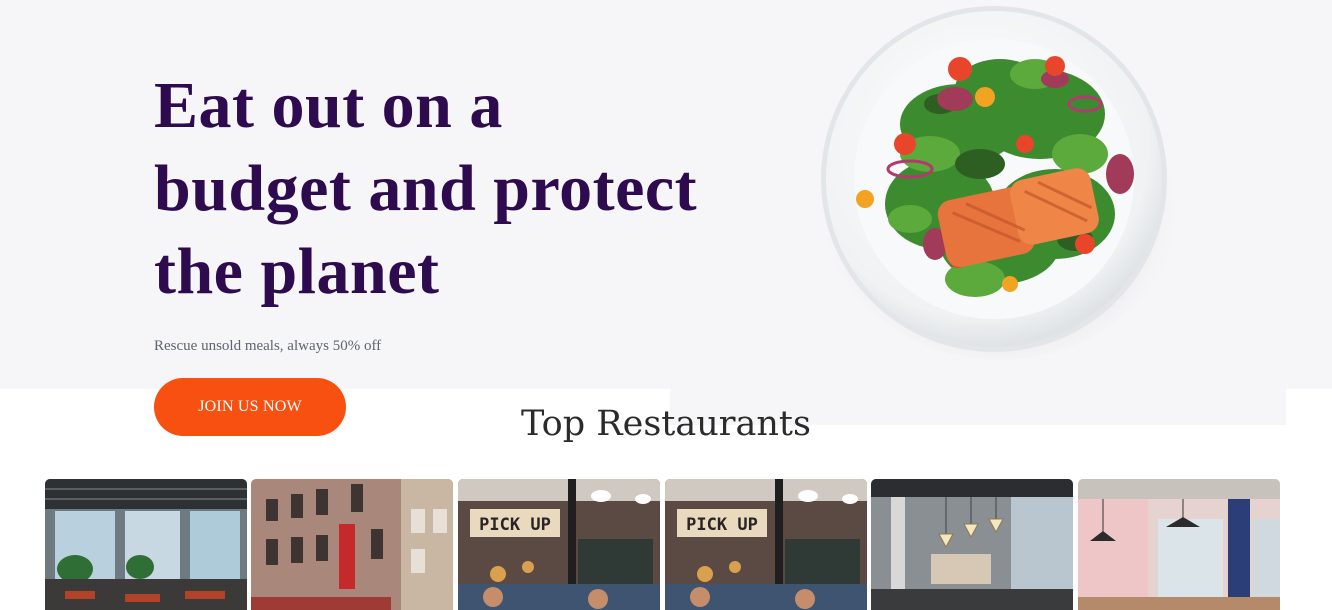  I want to click on brick-building-storefront-image, so click(352, 544).